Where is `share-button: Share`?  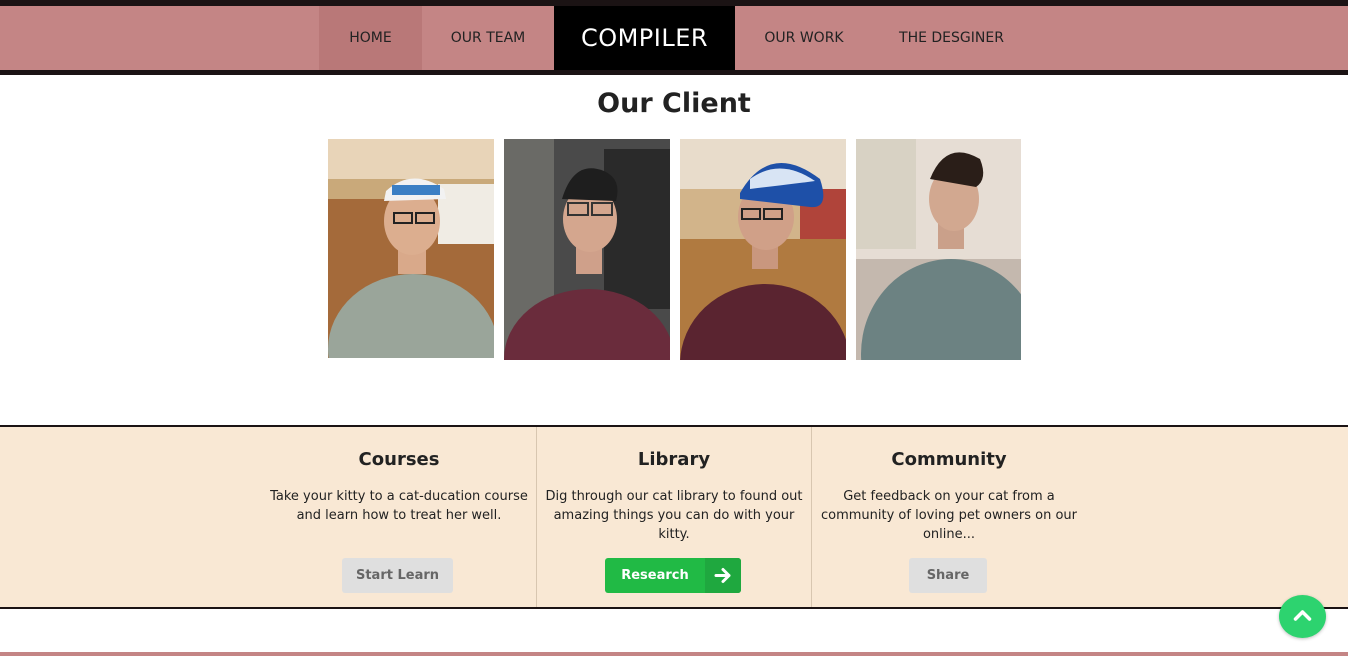 share-button: Share is located at coordinates (948, 575).